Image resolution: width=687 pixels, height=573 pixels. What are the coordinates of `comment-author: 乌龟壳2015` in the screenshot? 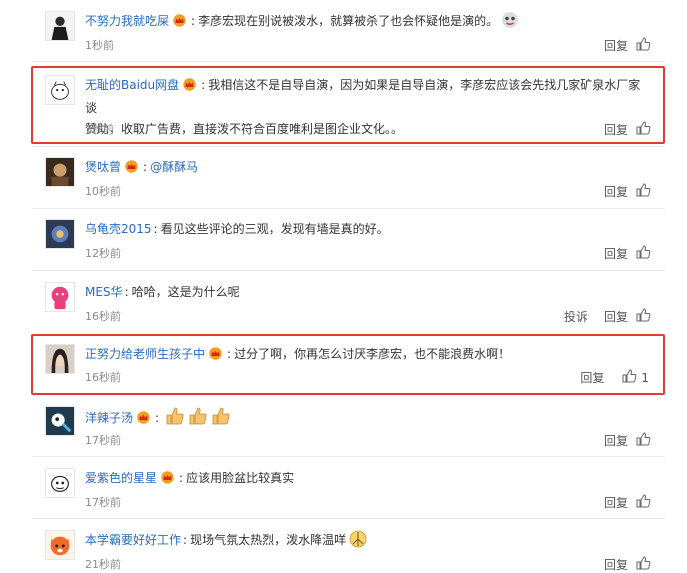 It's located at (118, 229).